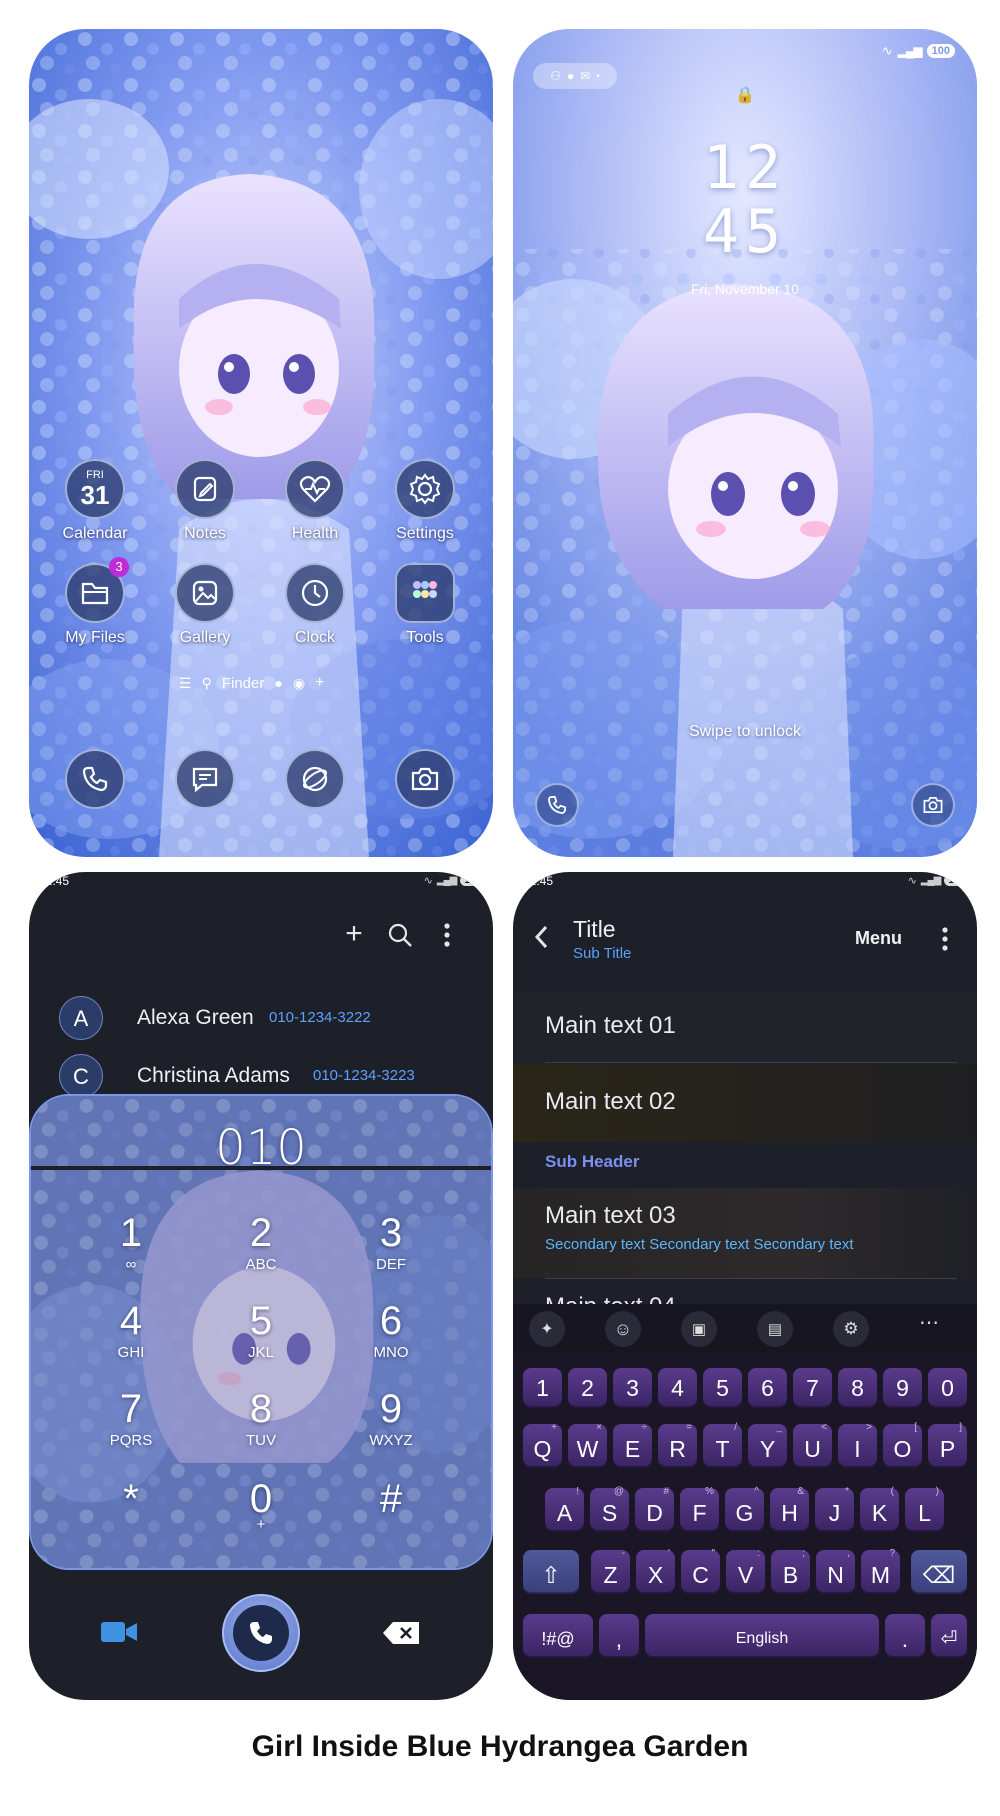 This screenshot has width=1000, height=1816. I want to click on status-time: 12:45, so click(538, 881).